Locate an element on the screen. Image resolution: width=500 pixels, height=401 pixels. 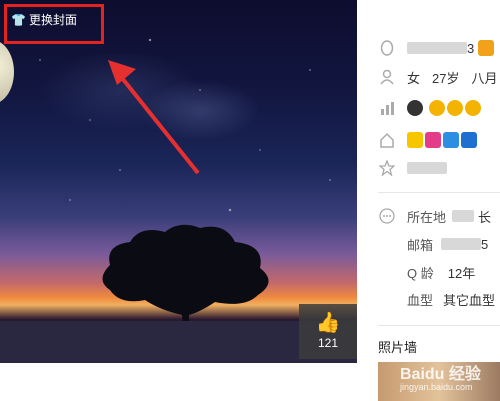
level-chart-icon is located at coordinates (387, 108).